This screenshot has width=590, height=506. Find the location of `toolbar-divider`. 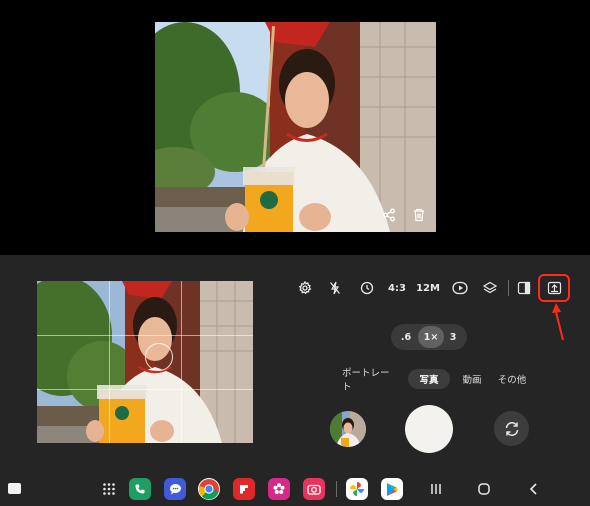

toolbar-divider is located at coordinates (508, 288).